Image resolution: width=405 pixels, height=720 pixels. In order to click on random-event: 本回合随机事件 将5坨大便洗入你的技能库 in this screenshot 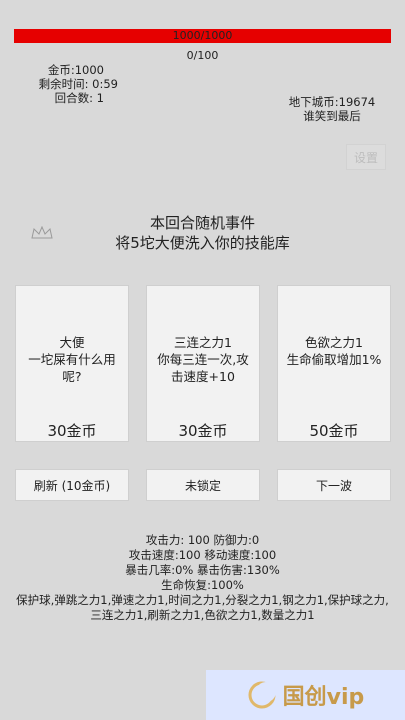, I will do `click(202, 233)`.